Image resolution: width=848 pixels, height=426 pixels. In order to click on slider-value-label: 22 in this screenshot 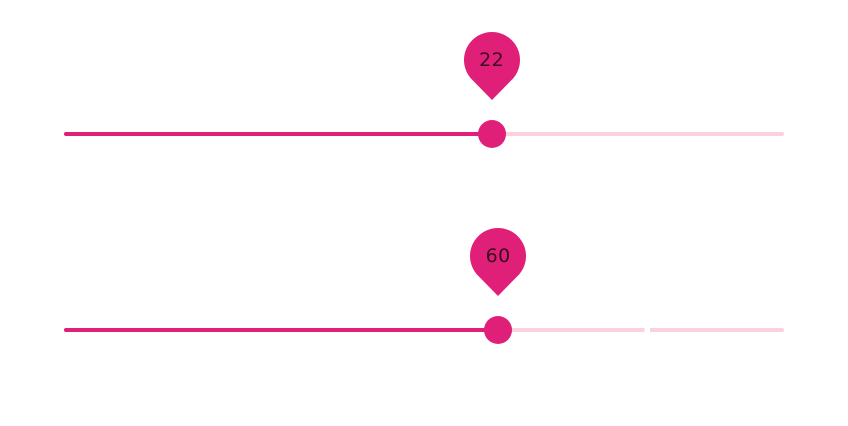, I will do `click(491, 67)`.